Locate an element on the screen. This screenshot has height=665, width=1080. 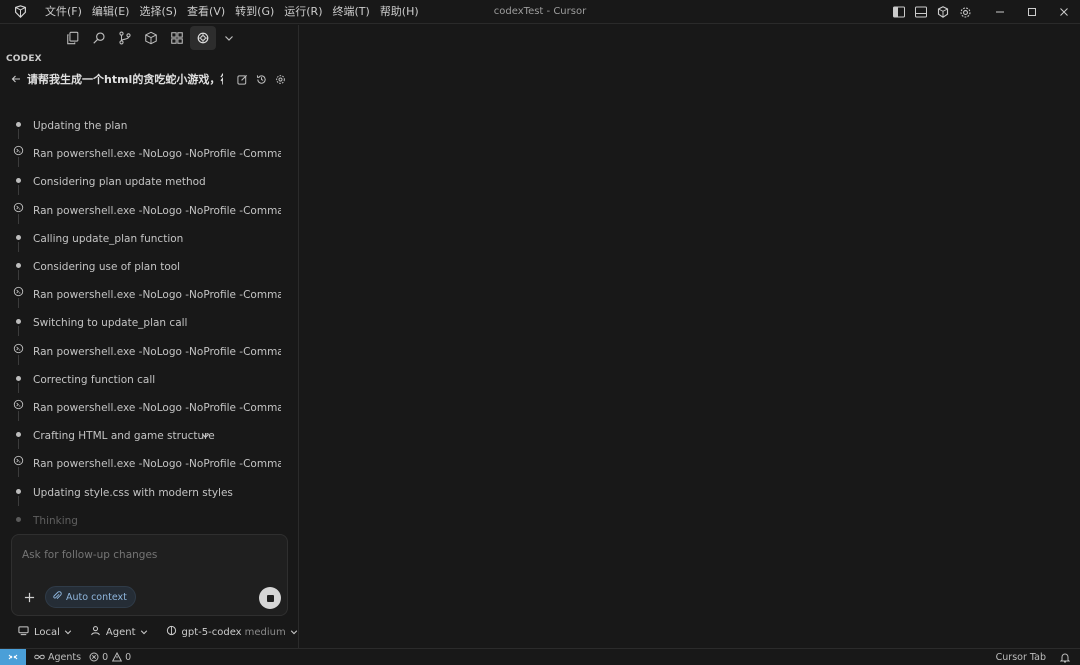
remote-indicator-icon is located at coordinates (13, 656).